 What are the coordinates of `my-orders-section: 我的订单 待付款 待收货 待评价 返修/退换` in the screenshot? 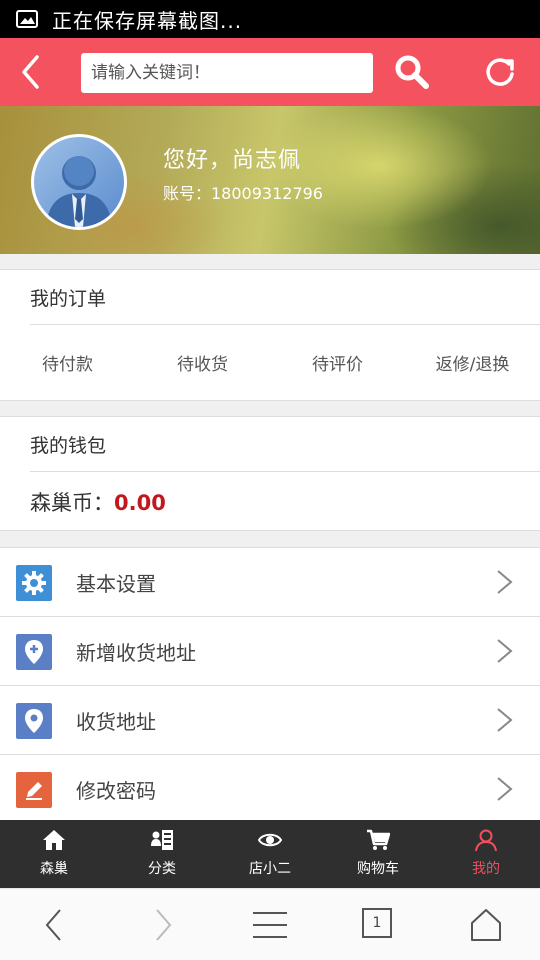 It's located at (270, 335).